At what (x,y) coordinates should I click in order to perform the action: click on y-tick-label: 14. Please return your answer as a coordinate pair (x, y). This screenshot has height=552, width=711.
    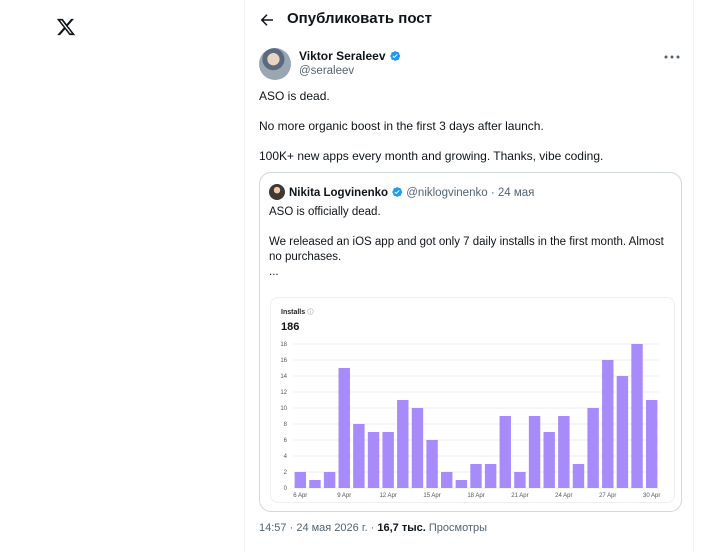
    Looking at the image, I should click on (283, 377).